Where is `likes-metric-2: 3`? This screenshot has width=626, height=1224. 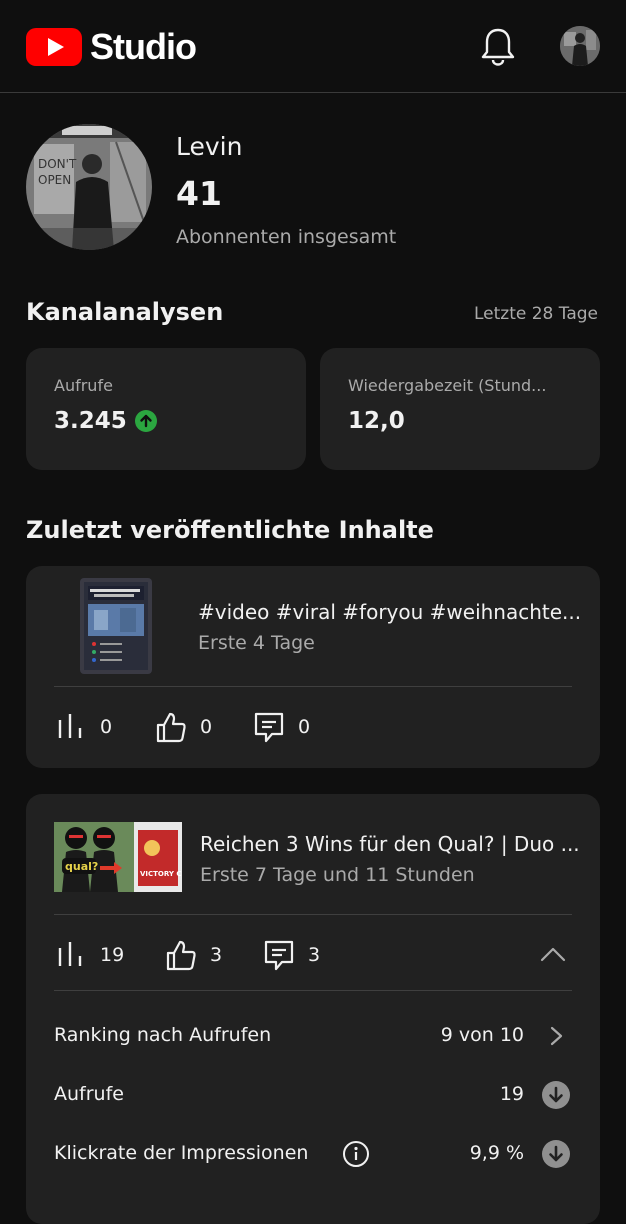 likes-metric-2: 3 is located at coordinates (193, 955).